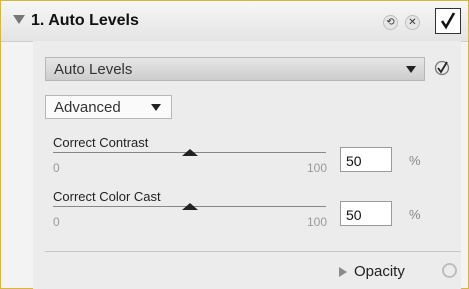  What do you see at coordinates (412, 22) in the screenshot?
I see `close-icon: ✕` at bounding box center [412, 22].